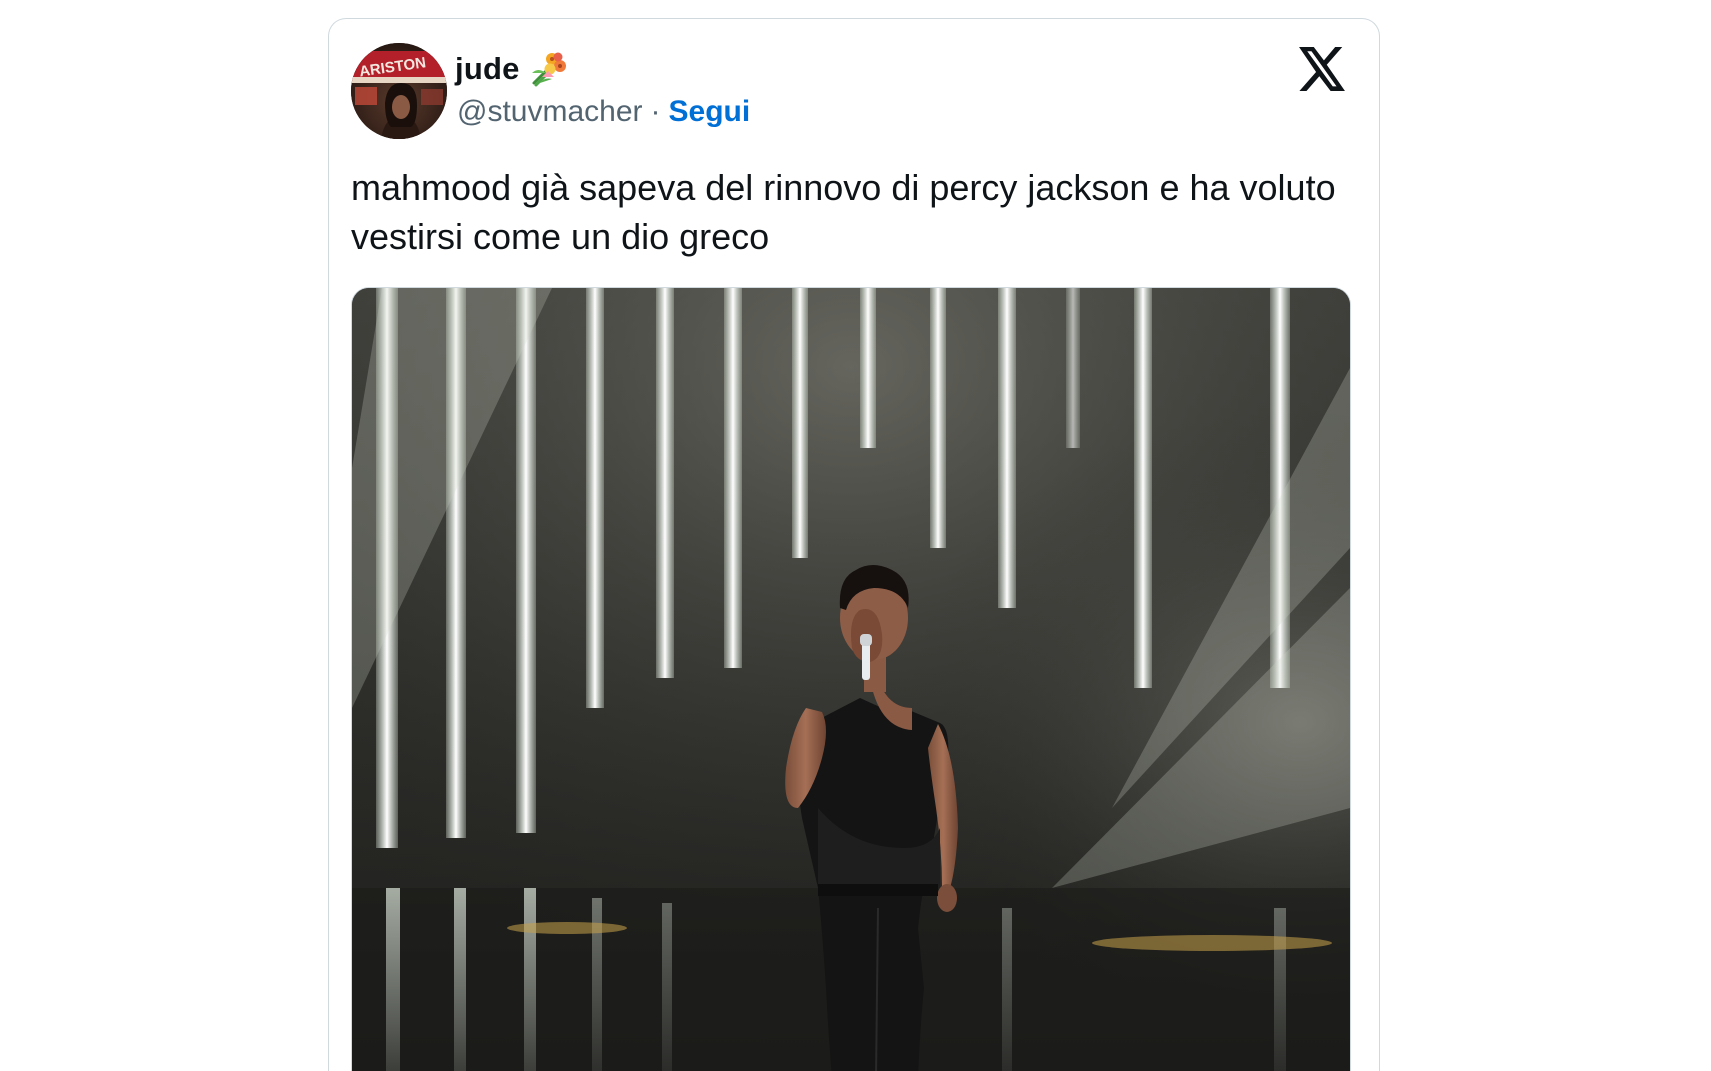  I want to click on author-handle-line: @stuvmacher · Segui, so click(603, 112).